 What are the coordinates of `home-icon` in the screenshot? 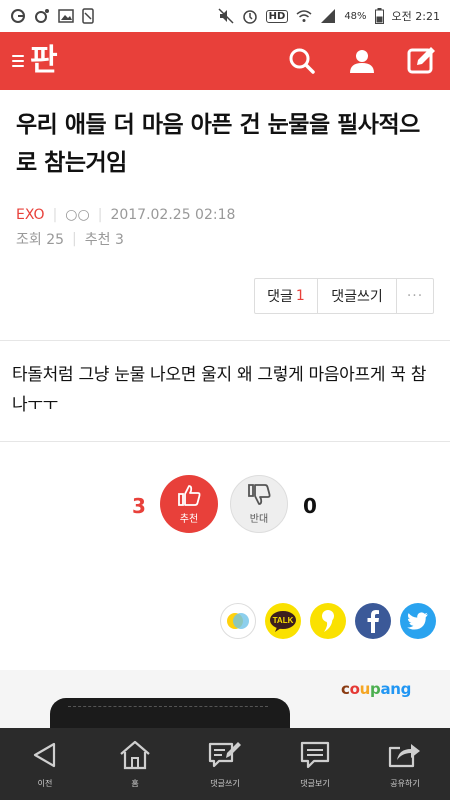 It's located at (135, 754).